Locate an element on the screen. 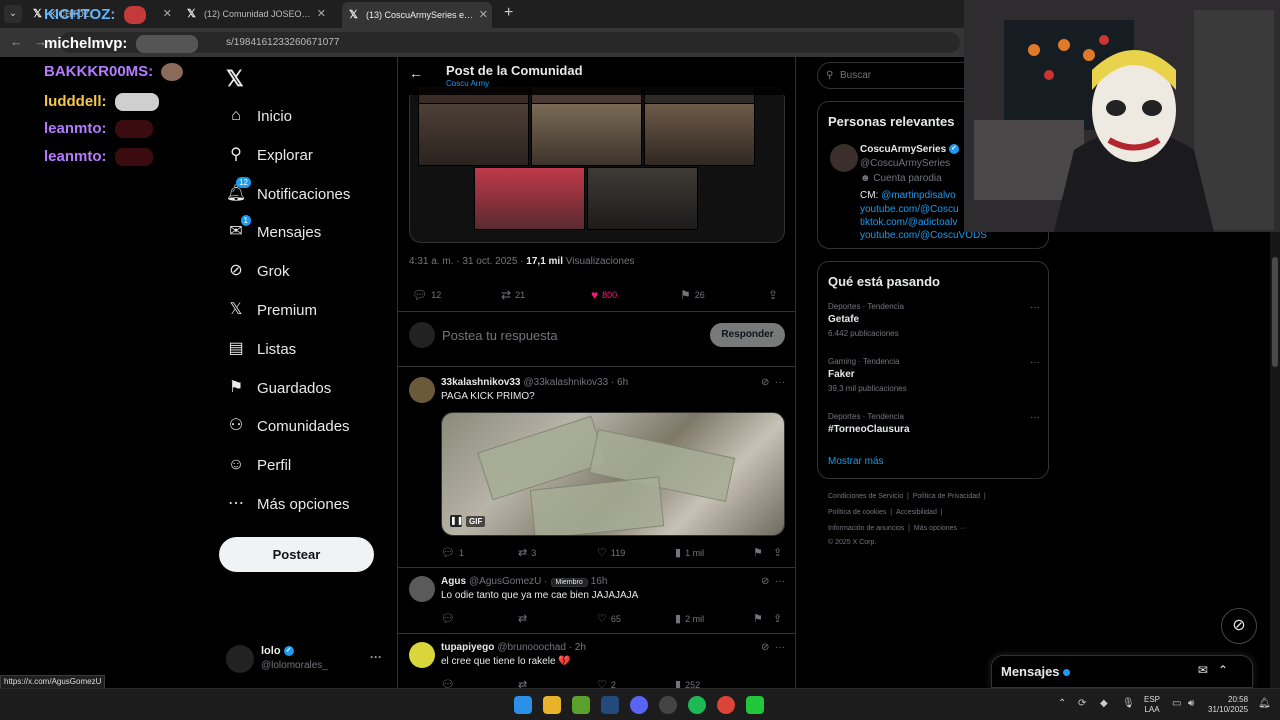 This screenshot has height=720, width=1280. repost-action: ⇄ 21 is located at coordinates (513, 295).